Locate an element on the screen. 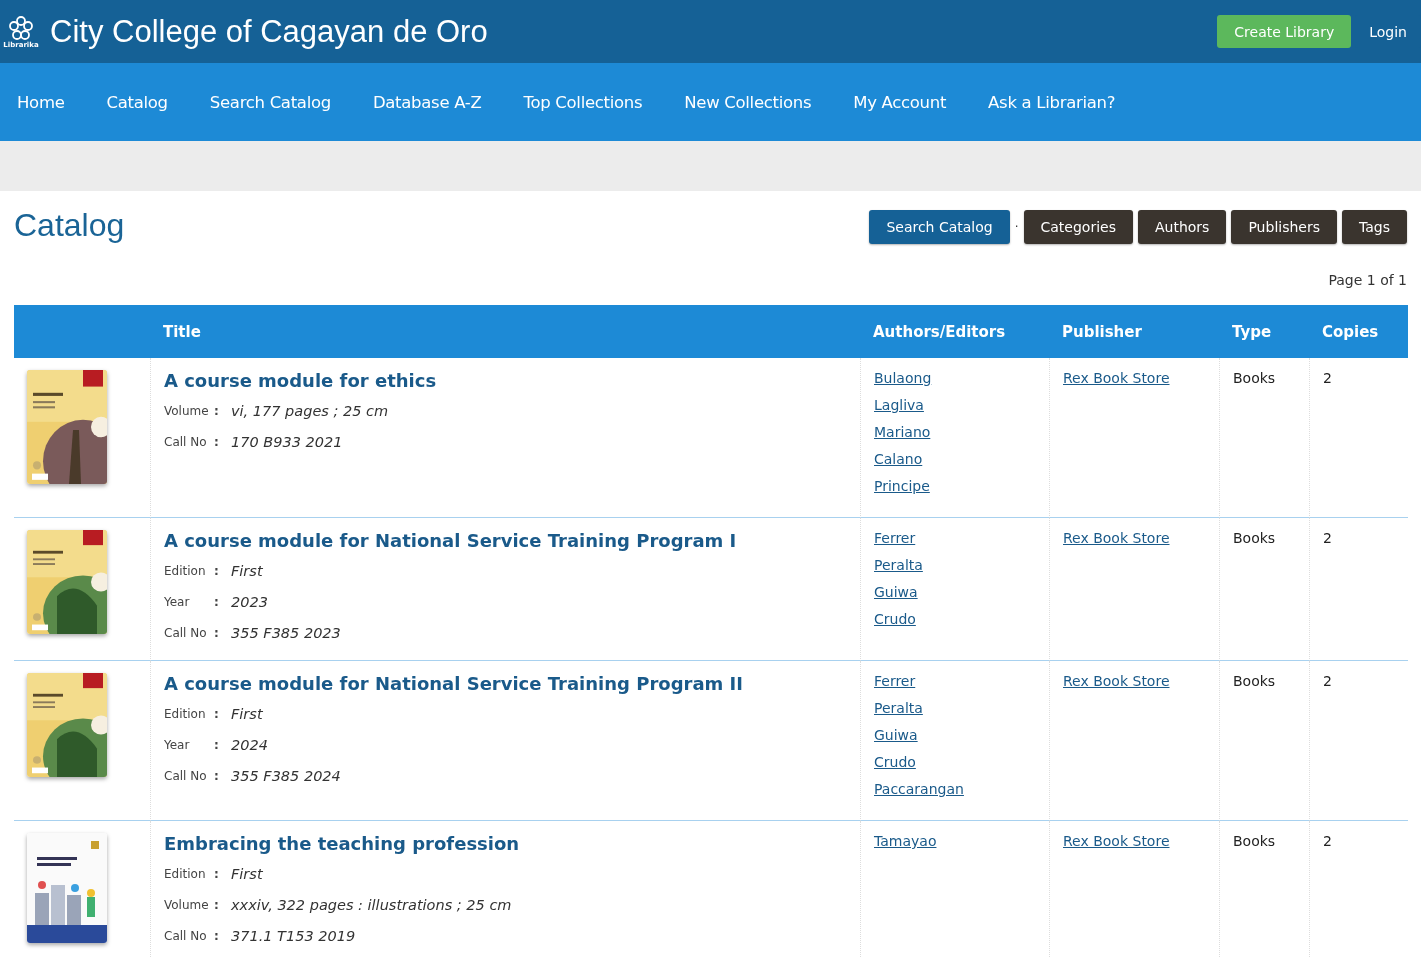 The width and height of the screenshot is (1421, 957). nav-link: New Collections is located at coordinates (748, 102).